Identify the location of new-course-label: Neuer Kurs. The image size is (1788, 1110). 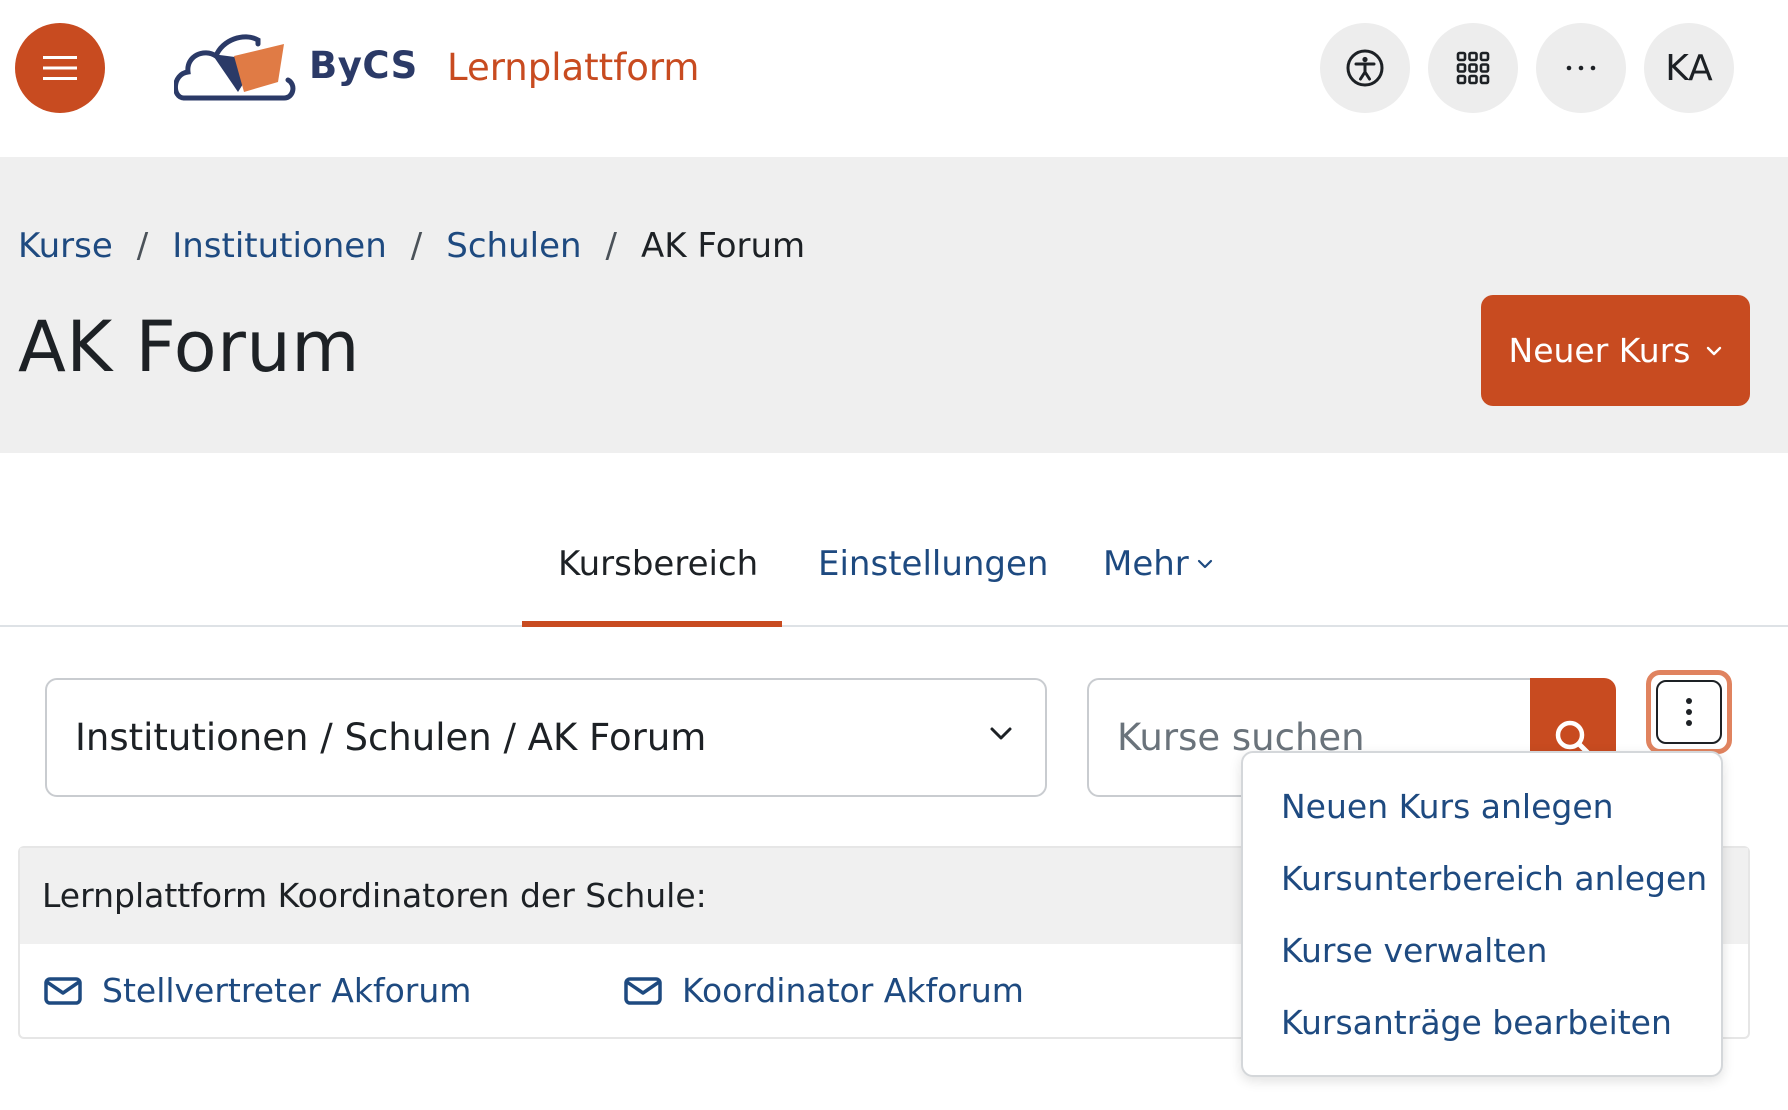
(1599, 350).